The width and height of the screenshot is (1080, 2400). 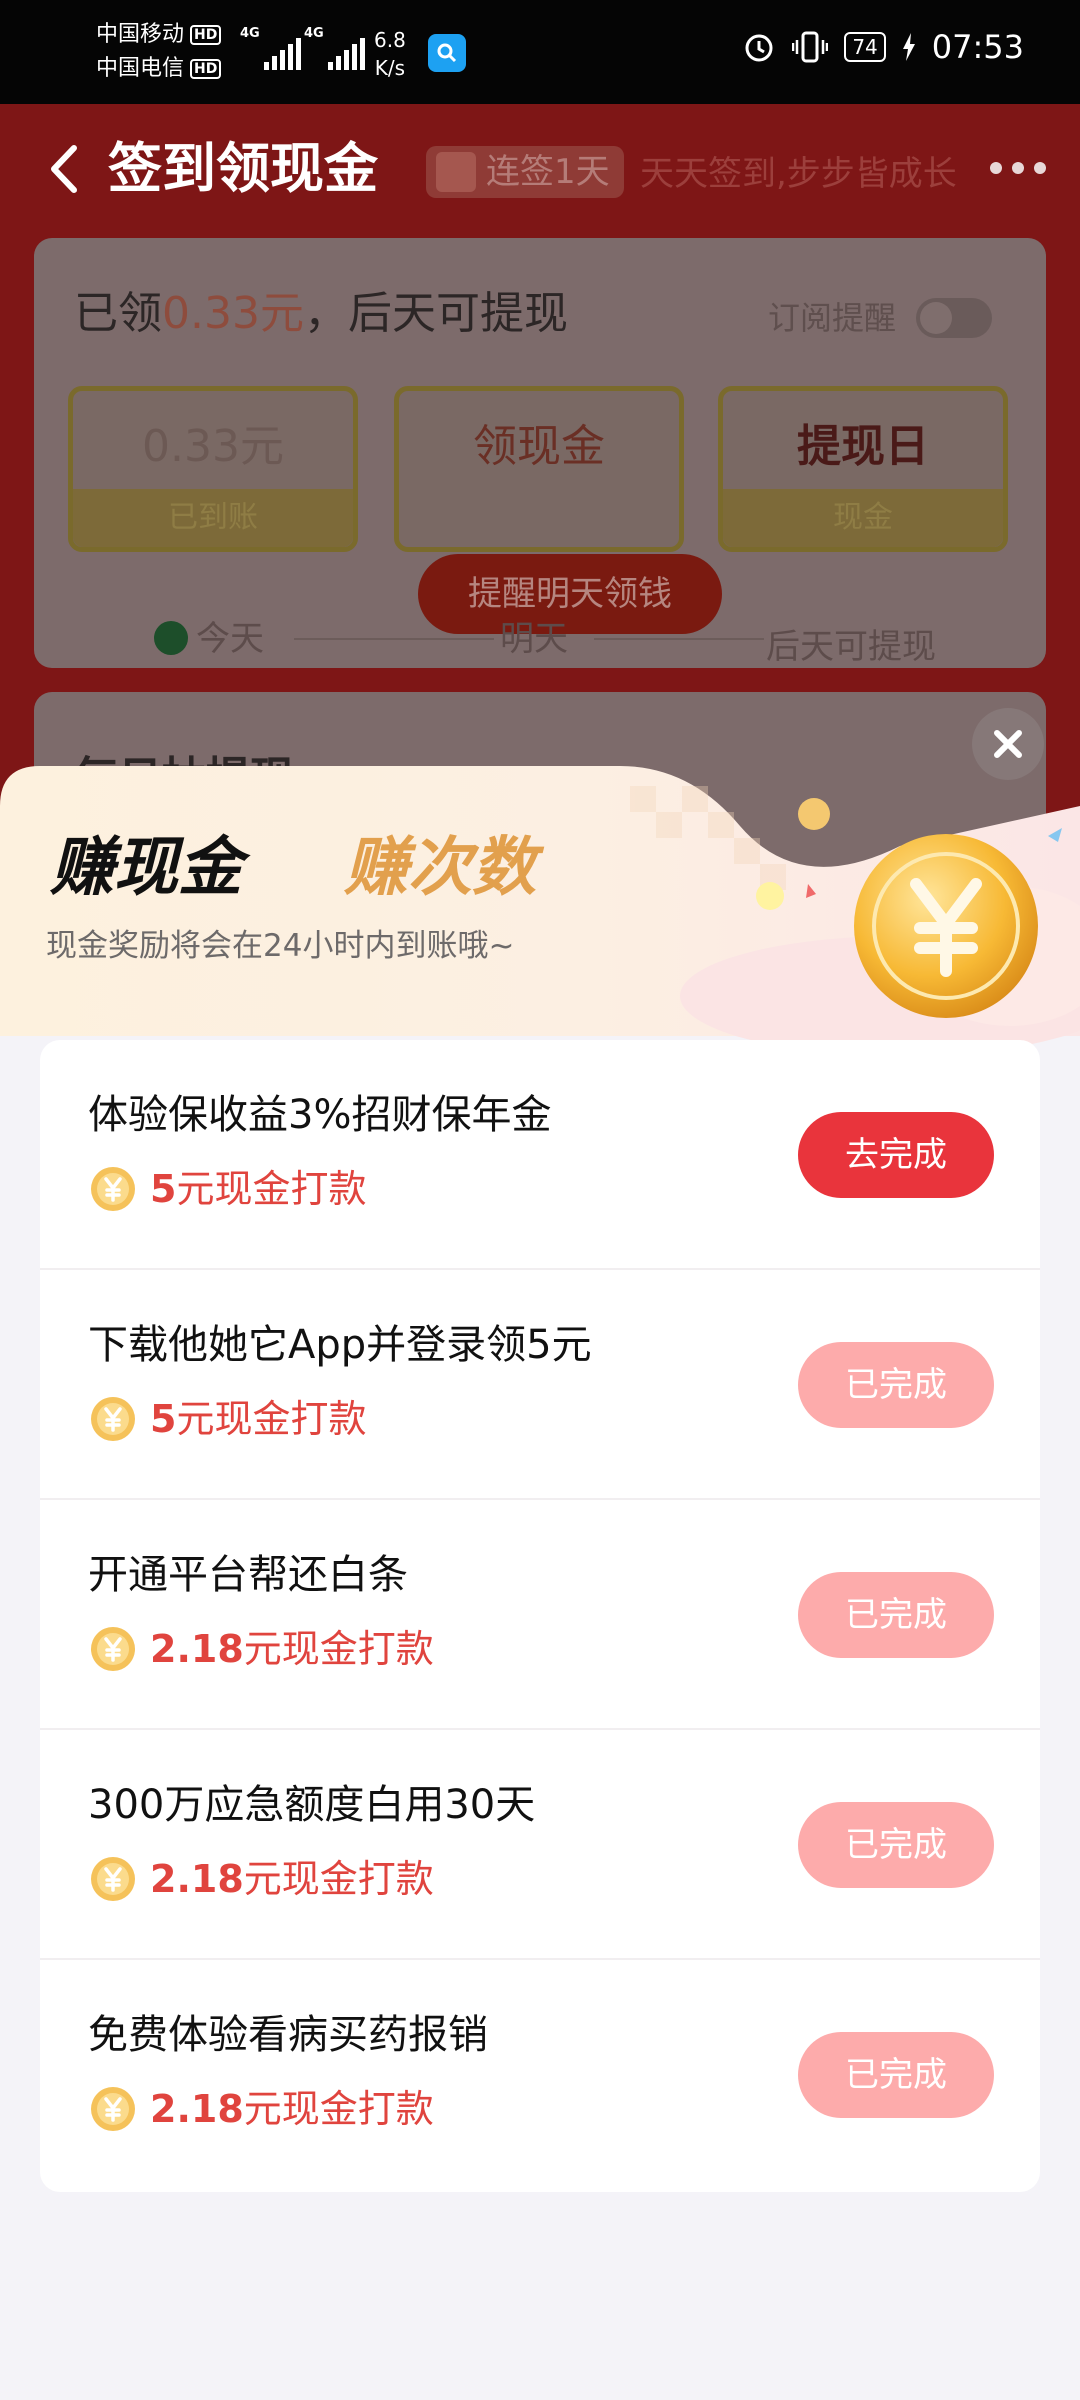 What do you see at coordinates (570, 594) in the screenshot?
I see `remind-tomorrow-button: 提醒明天领钱` at bounding box center [570, 594].